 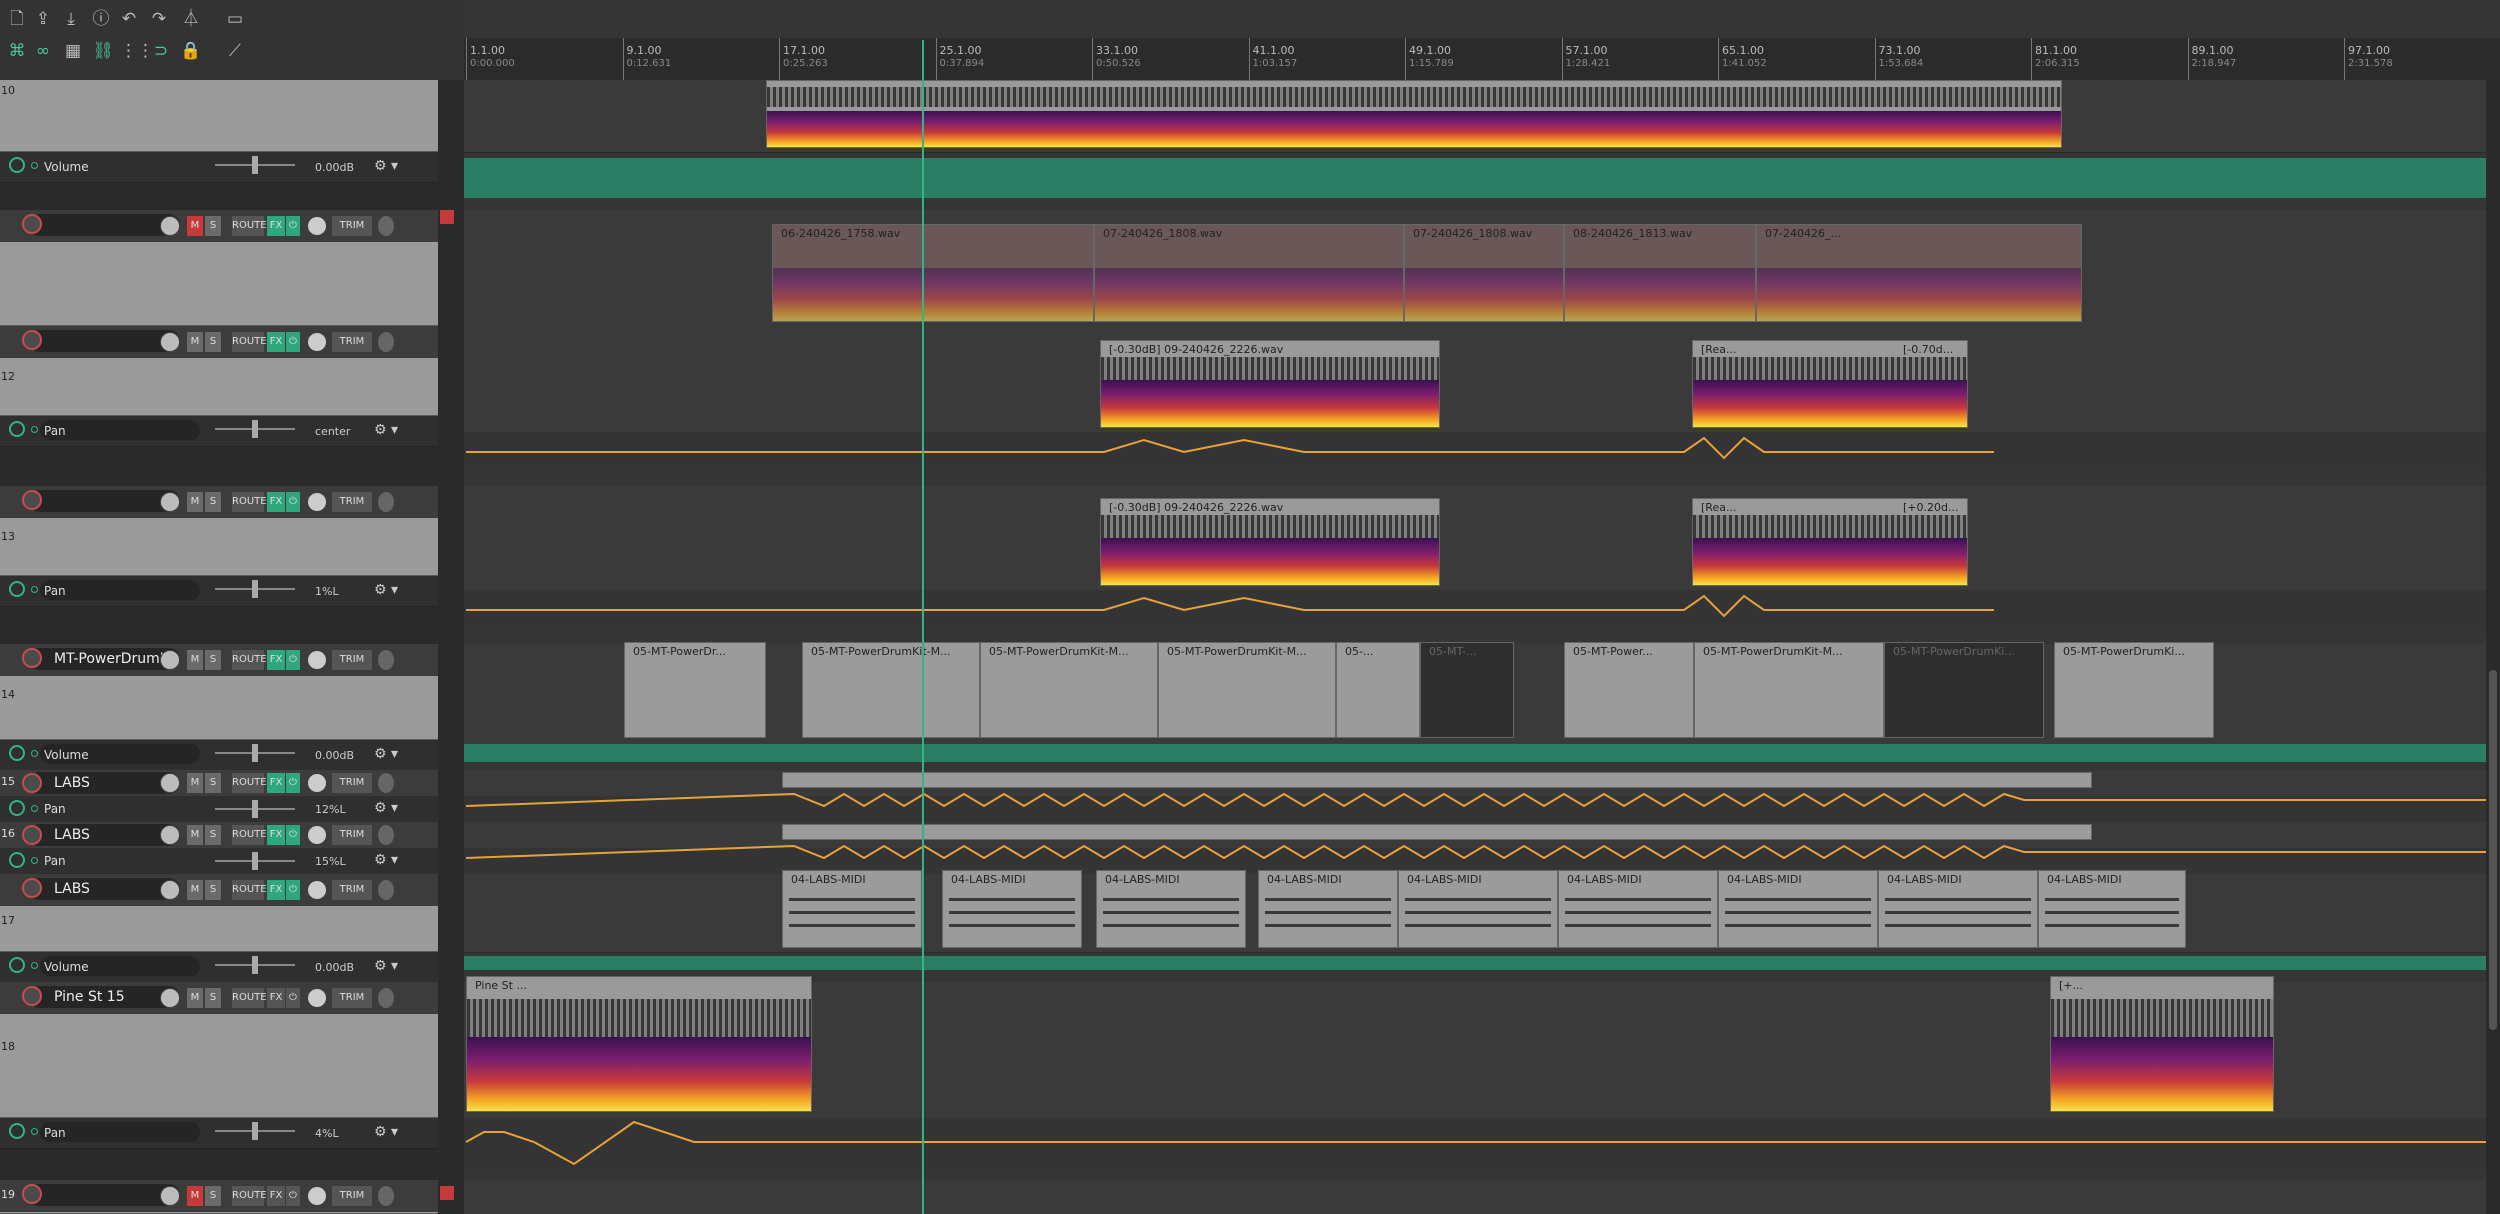 I want to click on play-cursor, so click(x=923, y=627).